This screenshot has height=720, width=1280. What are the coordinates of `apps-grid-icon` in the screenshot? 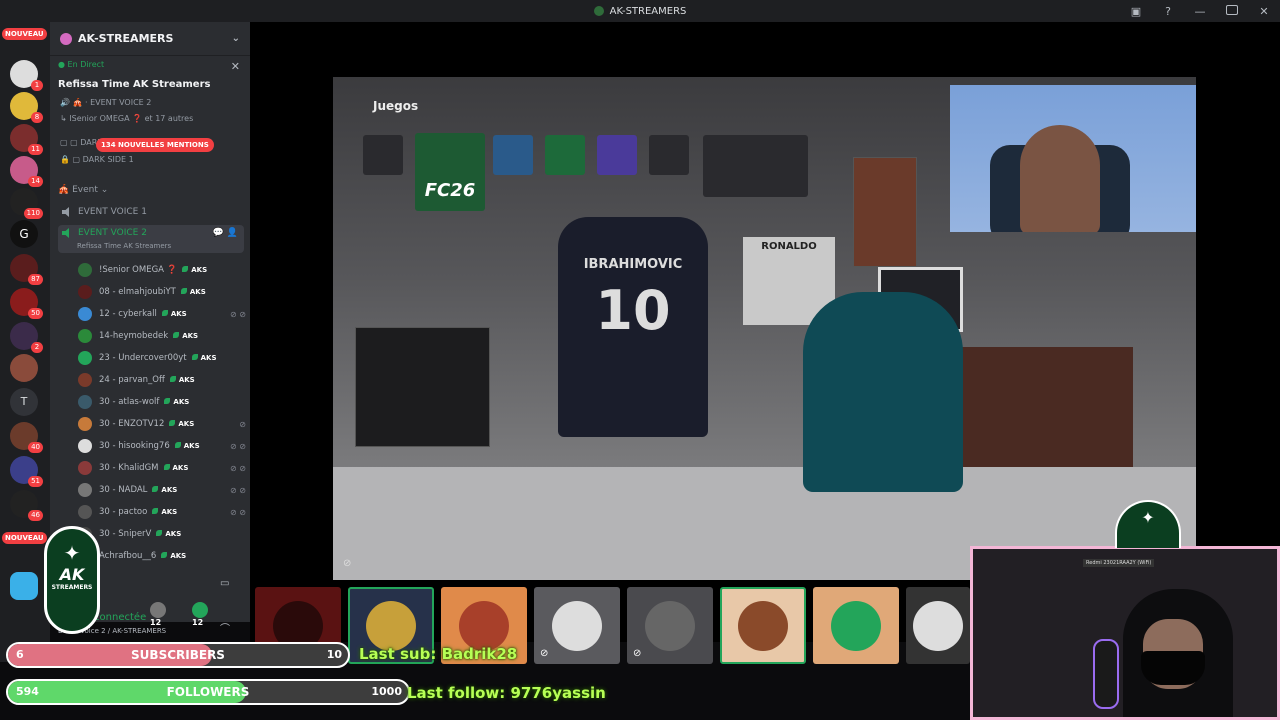 It's located at (773, 155).